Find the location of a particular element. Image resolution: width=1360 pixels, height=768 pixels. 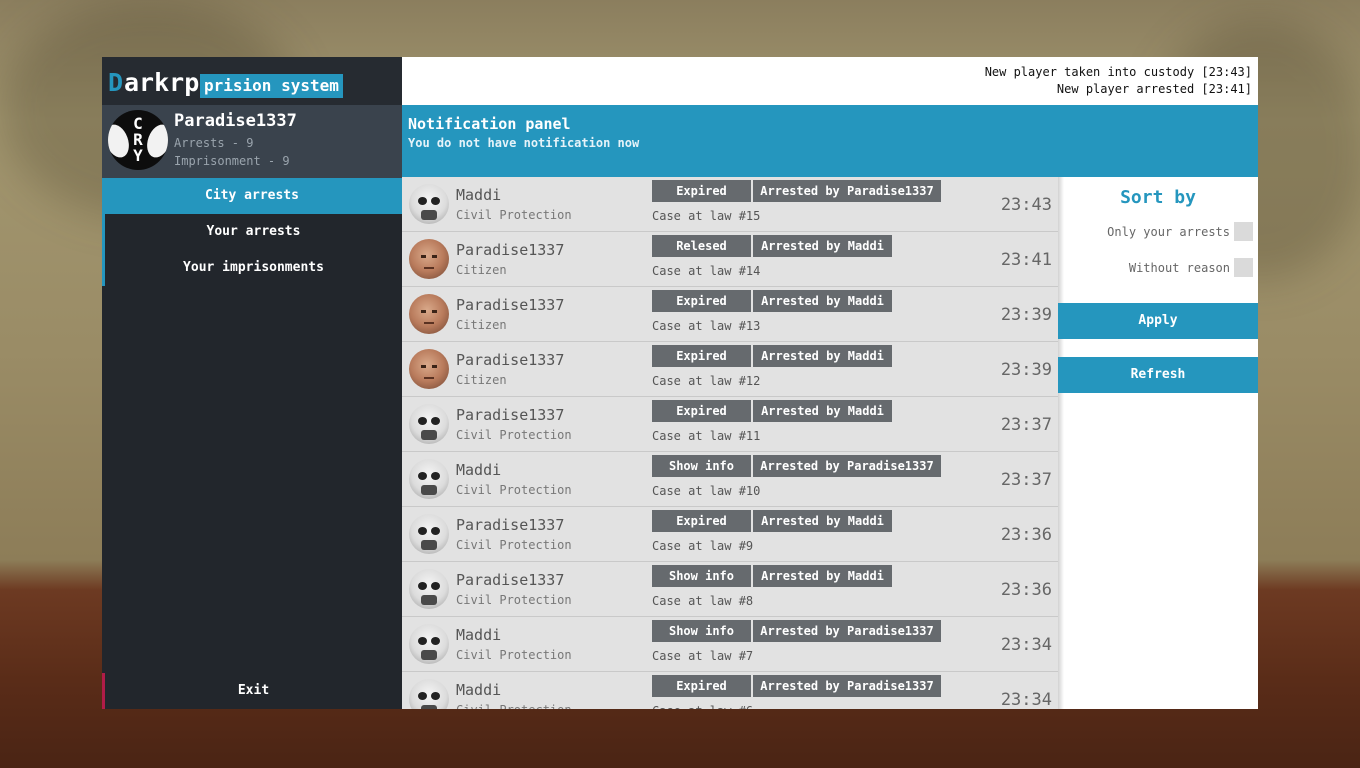

status-button: Relesed is located at coordinates (701, 246).